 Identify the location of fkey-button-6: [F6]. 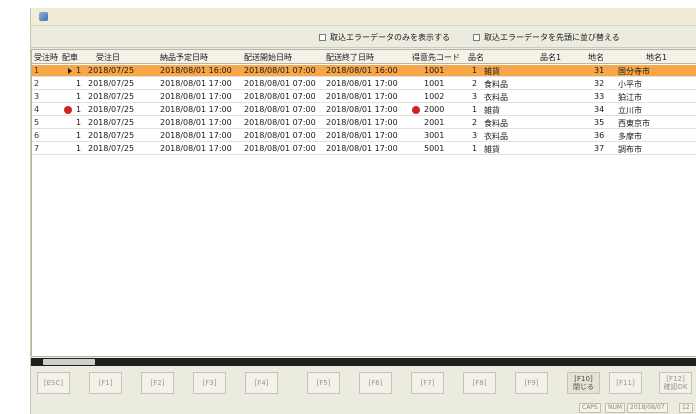
(375, 383).